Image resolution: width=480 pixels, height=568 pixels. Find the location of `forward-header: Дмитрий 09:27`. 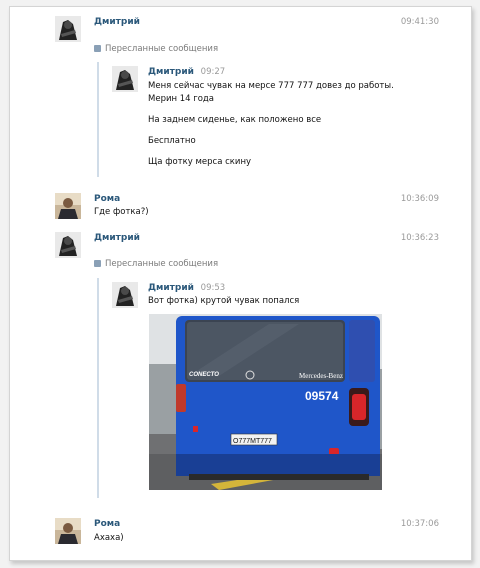

forward-header: Дмитрий 09:27 is located at coordinates (186, 72).